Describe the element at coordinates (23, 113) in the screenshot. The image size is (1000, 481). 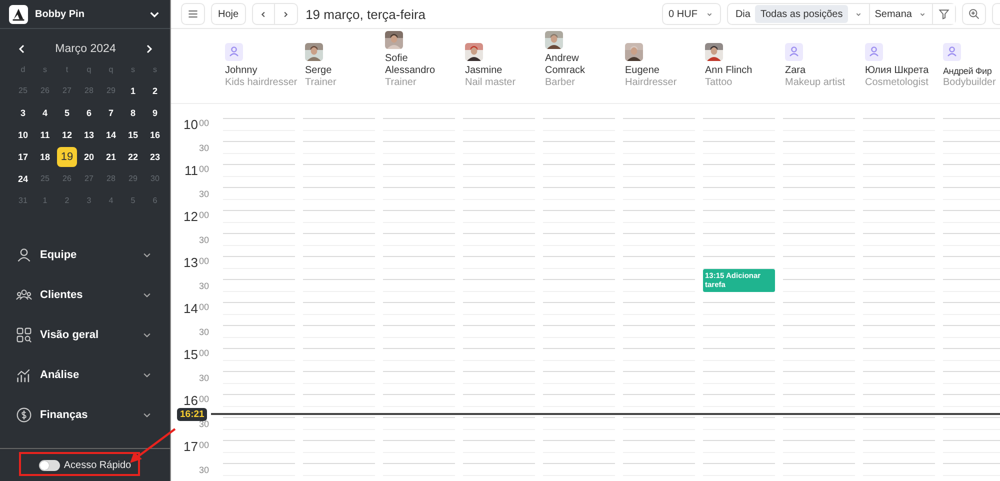
I see `calendar-day: 3` at that location.